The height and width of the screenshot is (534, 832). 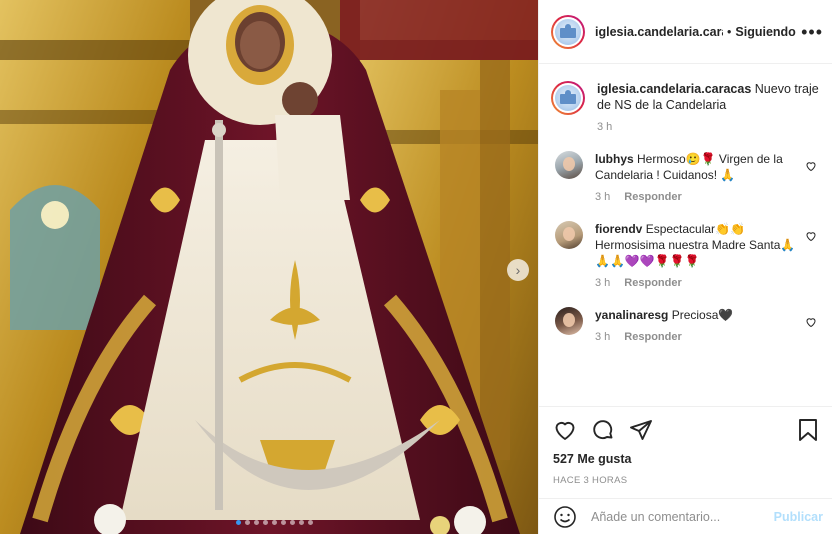 I want to click on action-icons-row, so click(x=686, y=430).